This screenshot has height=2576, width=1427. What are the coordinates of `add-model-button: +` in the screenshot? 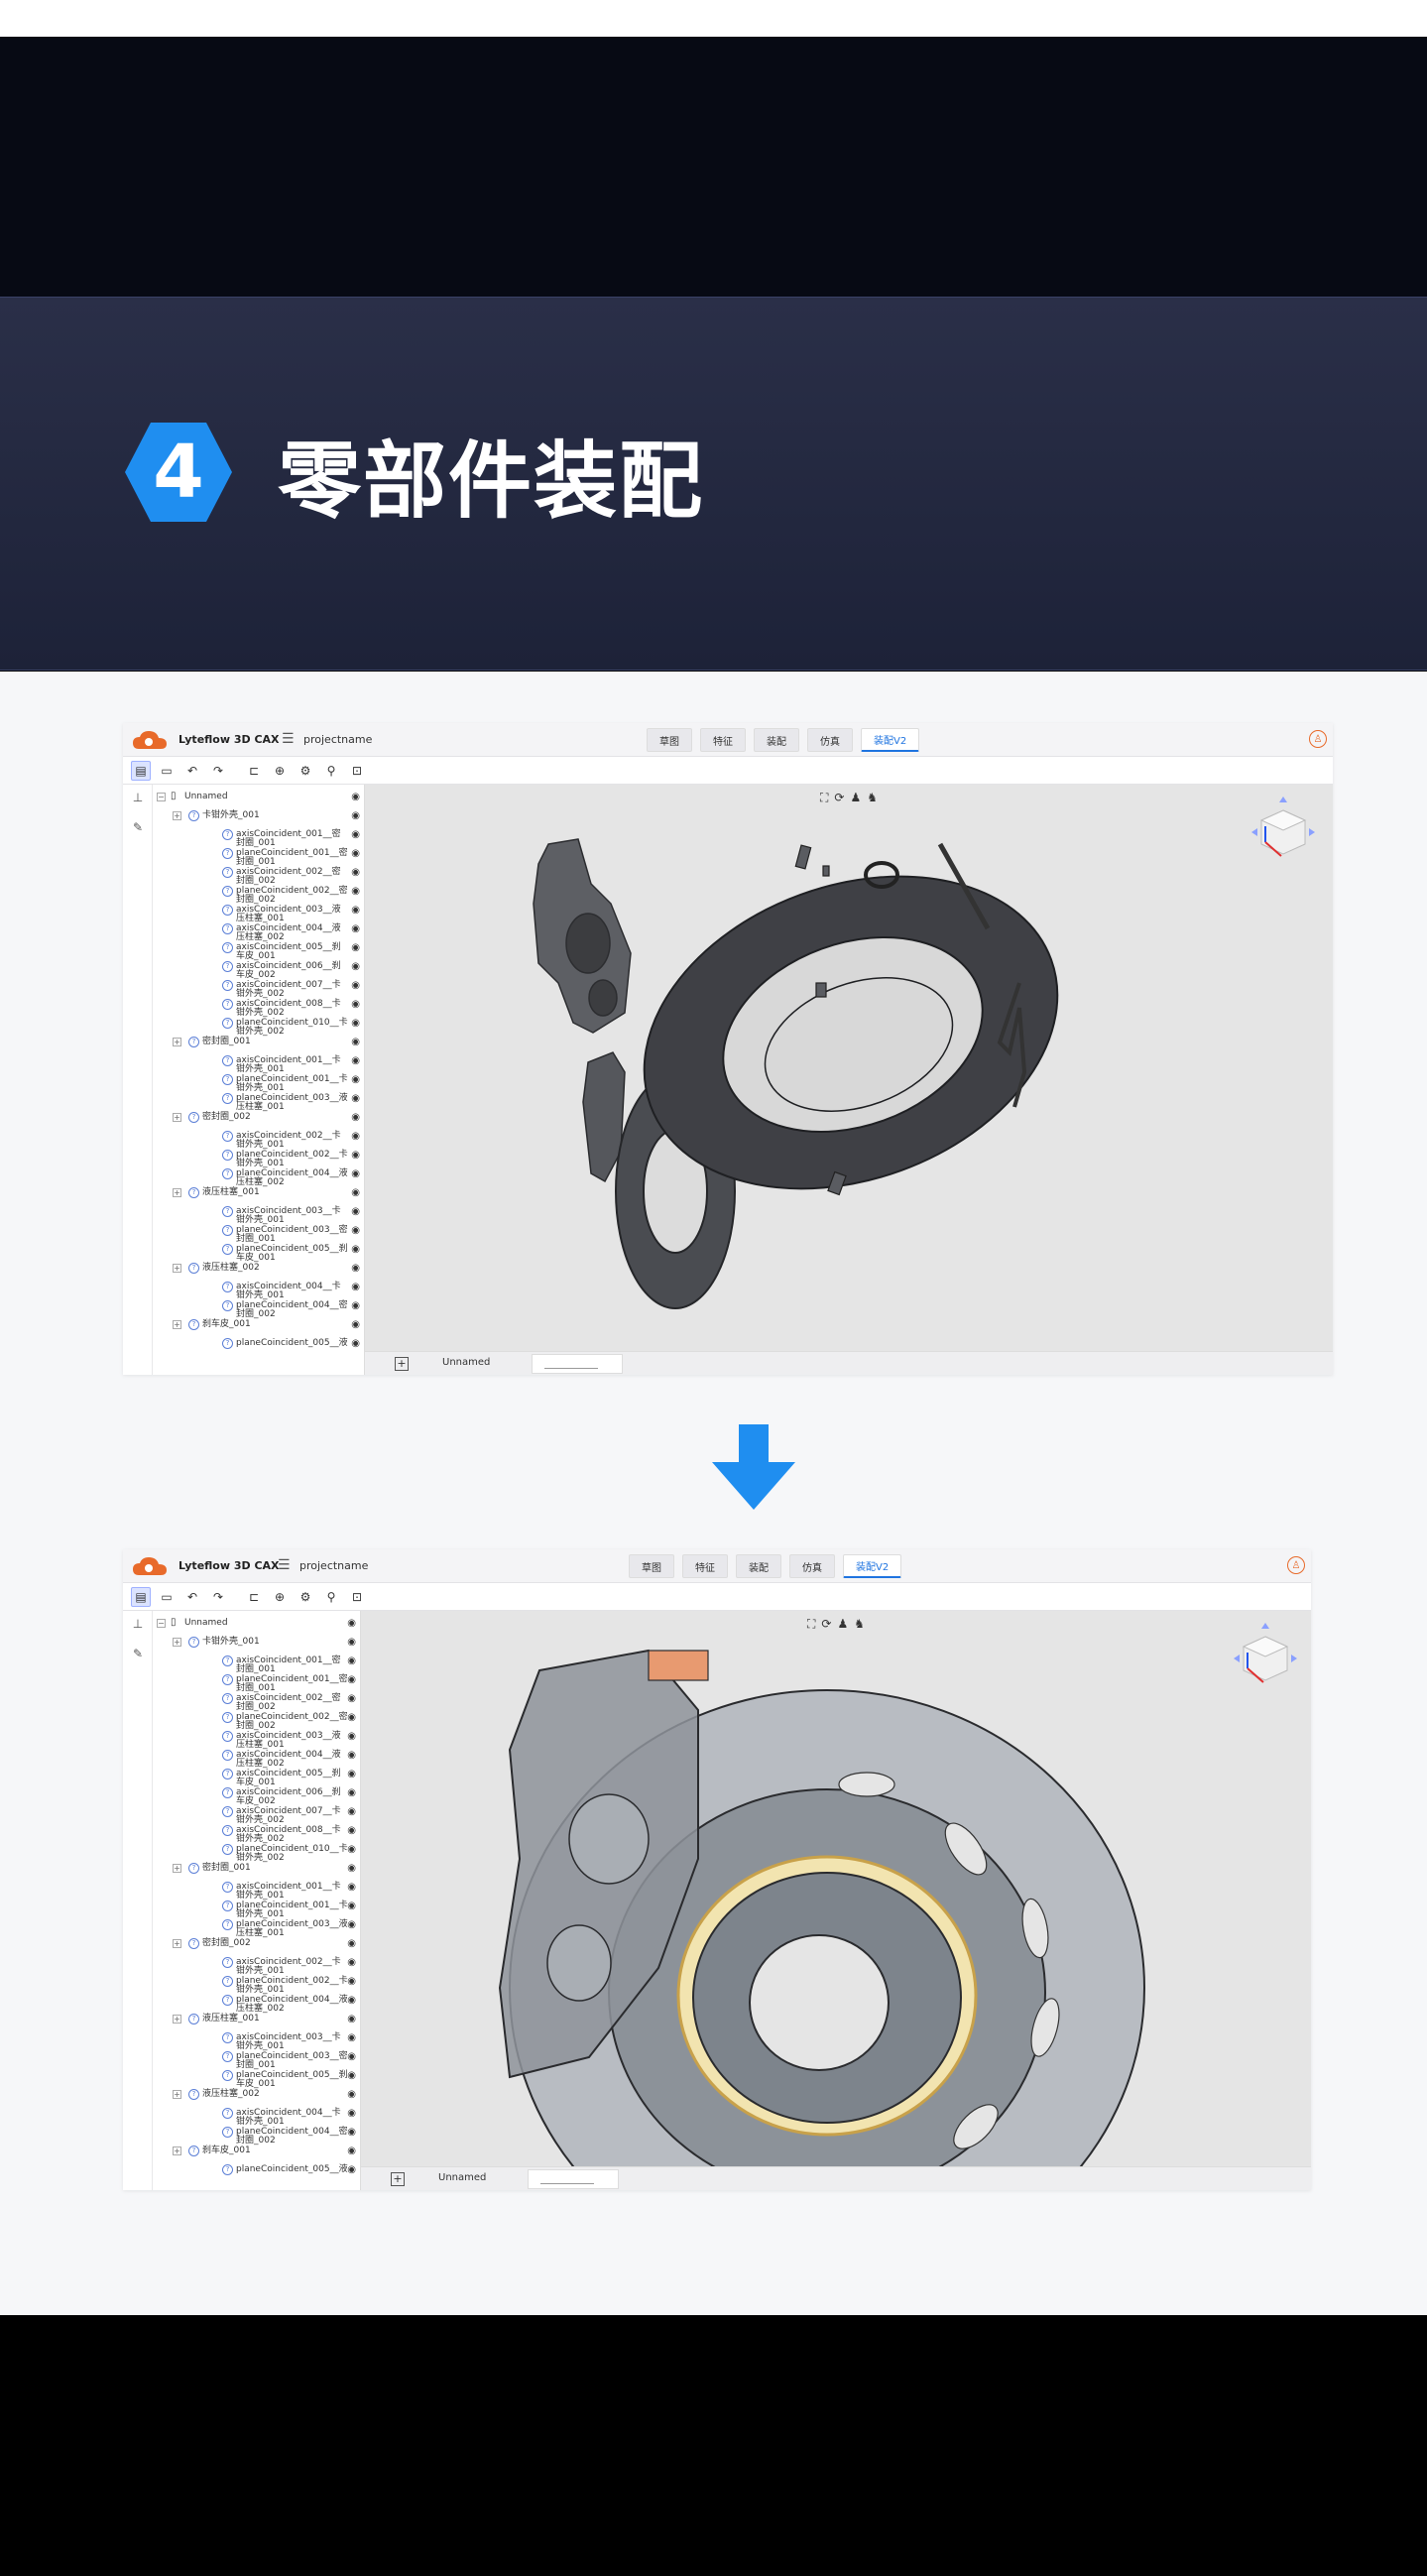 It's located at (402, 1364).